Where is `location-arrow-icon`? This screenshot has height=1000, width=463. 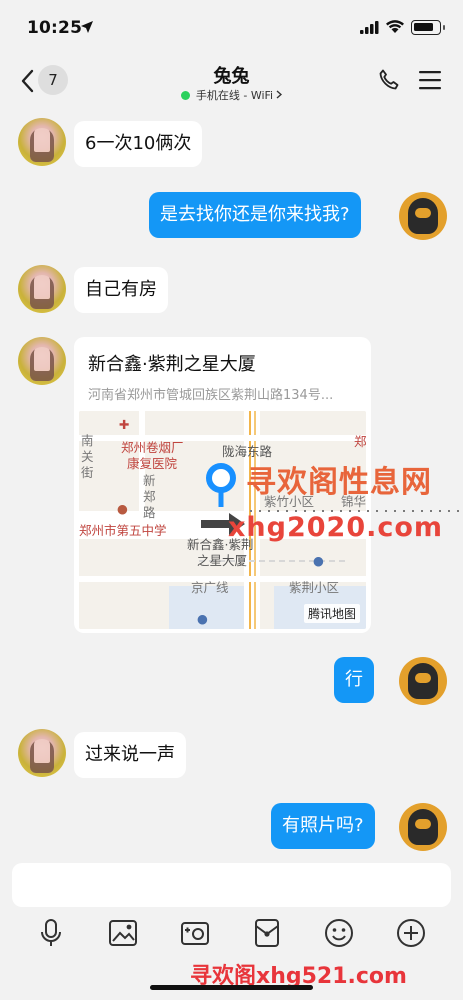 location-arrow-icon is located at coordinates (87, 27).